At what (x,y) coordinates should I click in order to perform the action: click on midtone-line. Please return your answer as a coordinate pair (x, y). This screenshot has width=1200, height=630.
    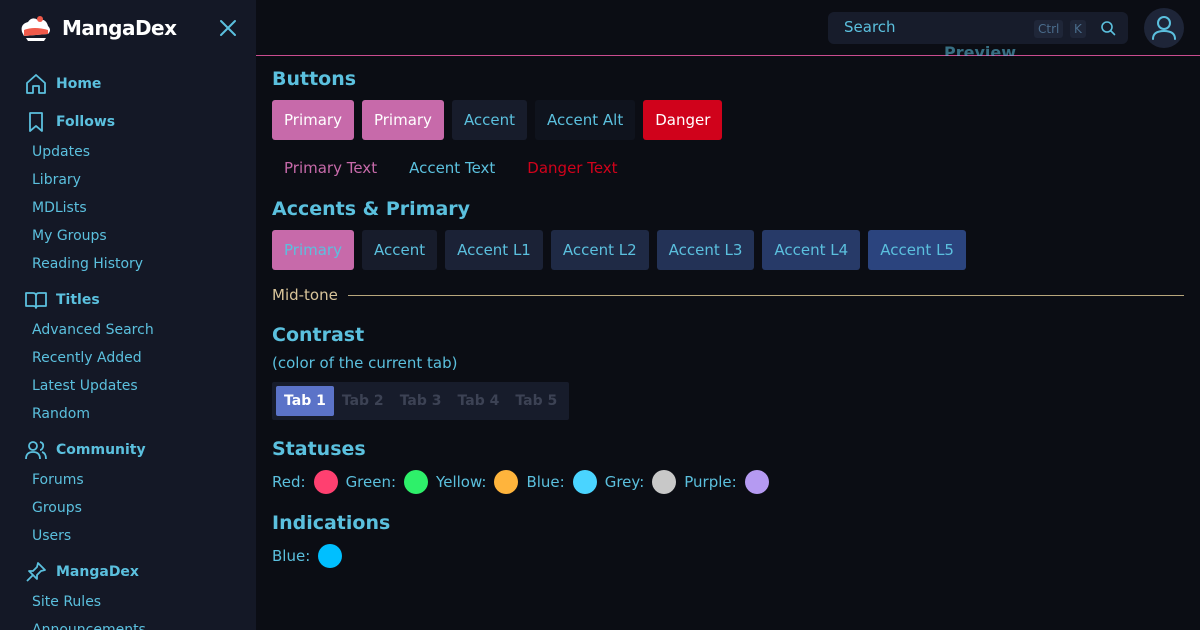
    Looking at the image, I should click on (765, 295).